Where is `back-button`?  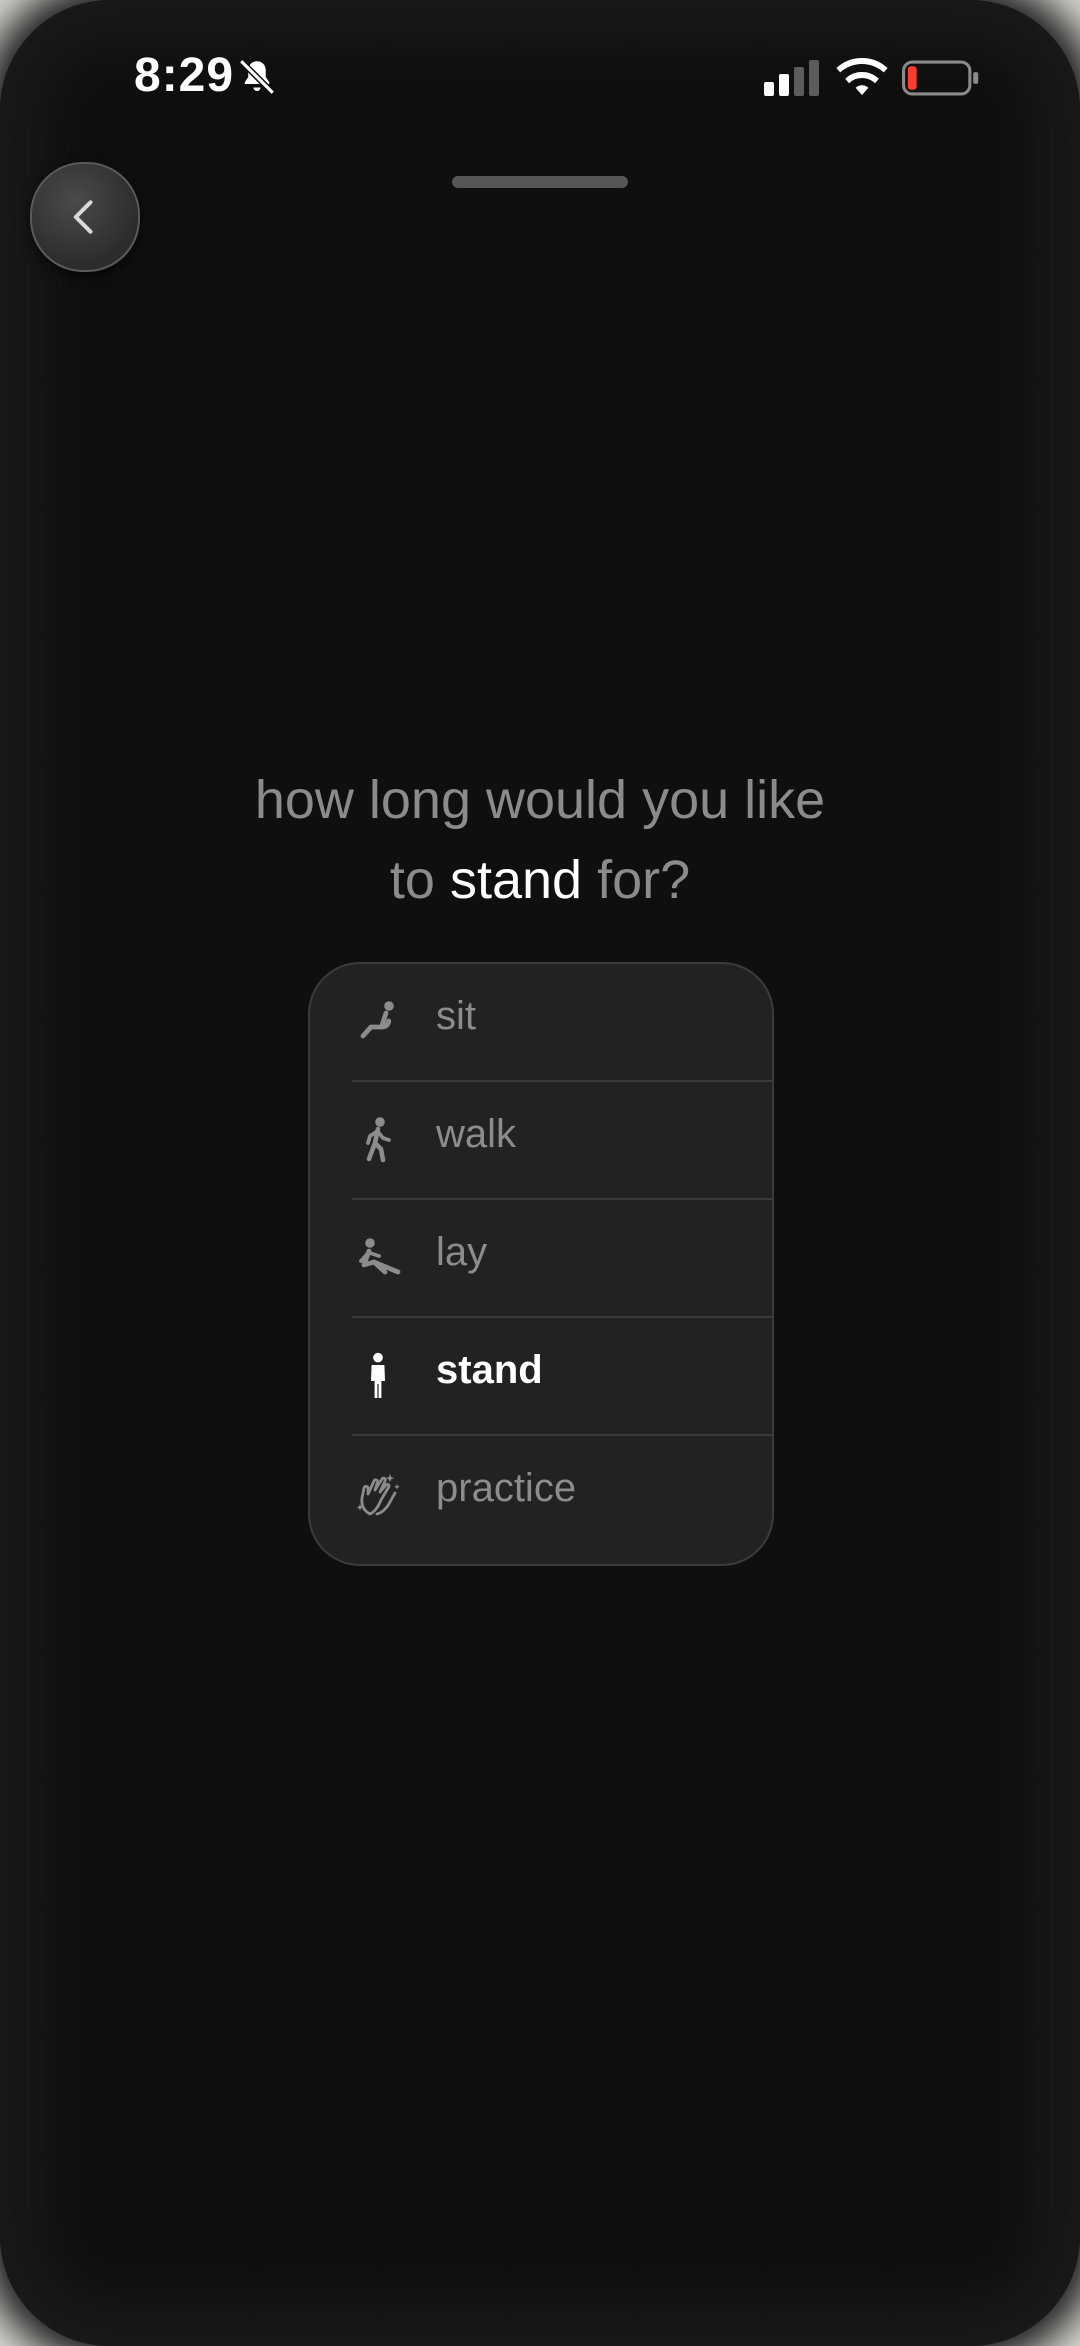 back-button is located at coordinates (85, 217).